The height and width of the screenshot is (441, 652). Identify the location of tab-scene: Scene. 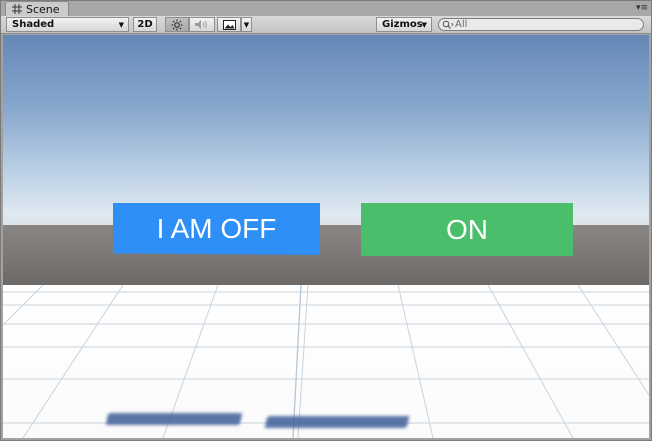
(37, 8).